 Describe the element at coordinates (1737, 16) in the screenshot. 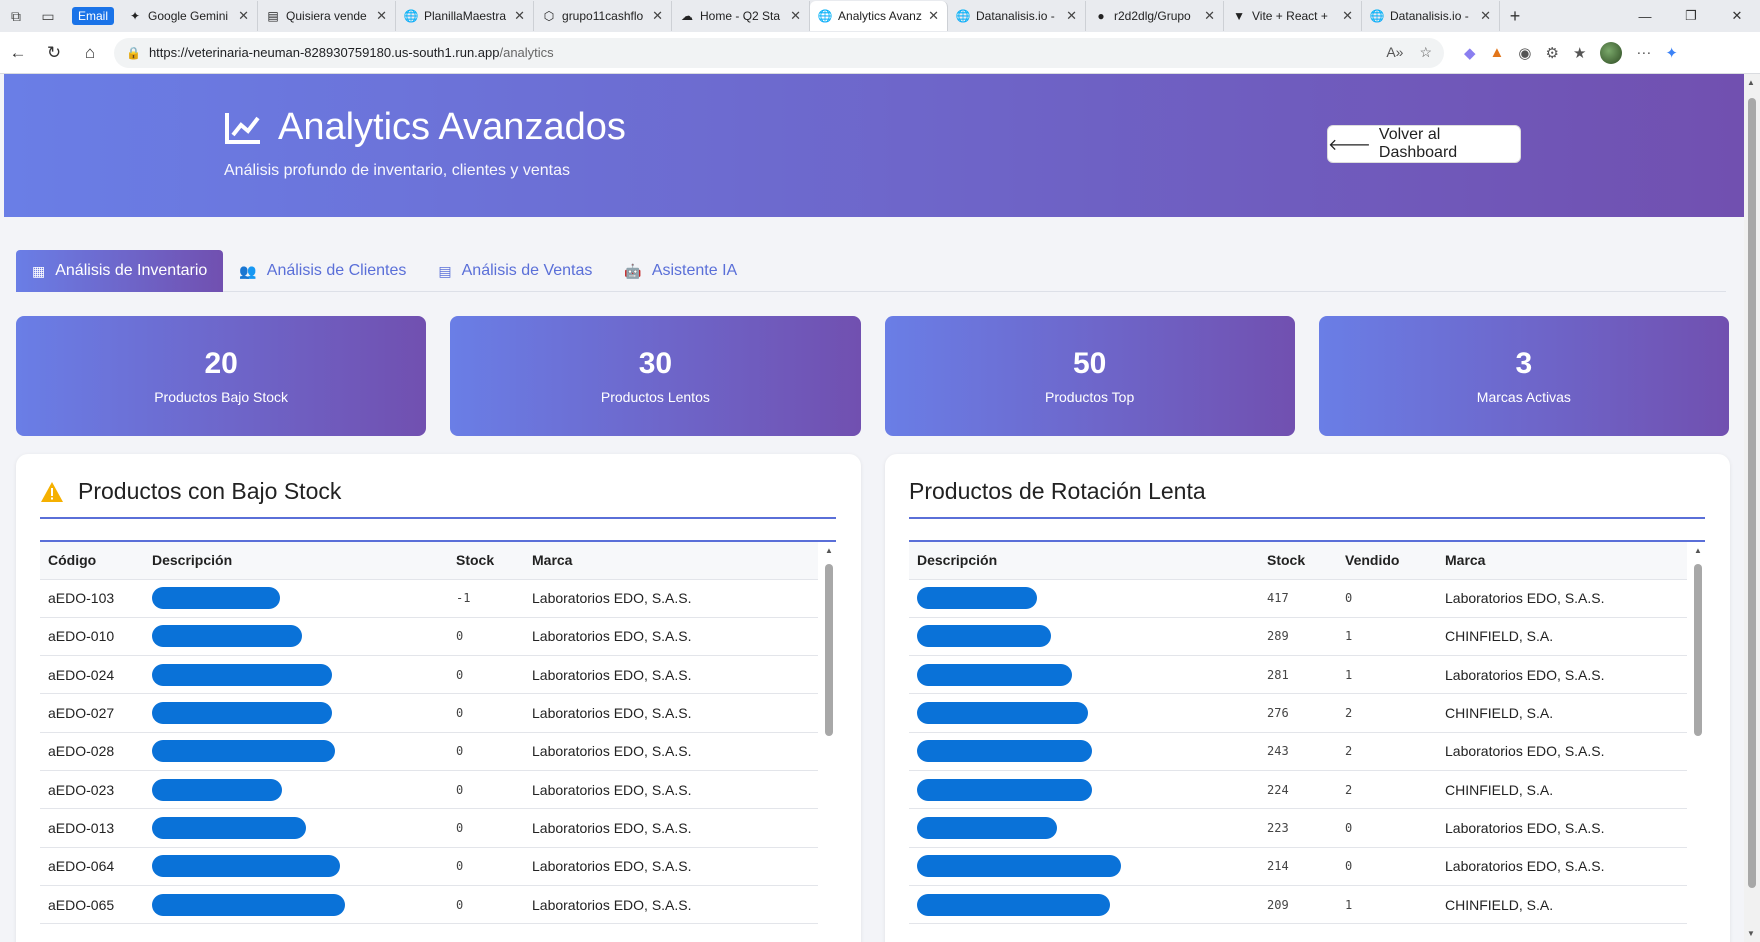

I see `close-window-icon: ✕` at that location.